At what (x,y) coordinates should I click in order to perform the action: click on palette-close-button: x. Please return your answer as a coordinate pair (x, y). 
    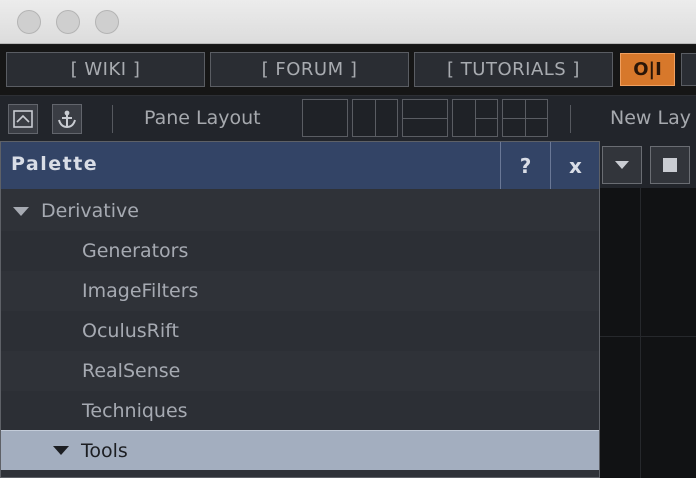
    Looking at the image, I should click on (575, 165).